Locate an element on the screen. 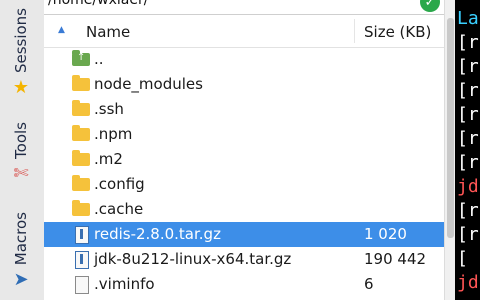 This screenshot has height=300, width=480. column-name: Name is located at coordinates (108, 32).